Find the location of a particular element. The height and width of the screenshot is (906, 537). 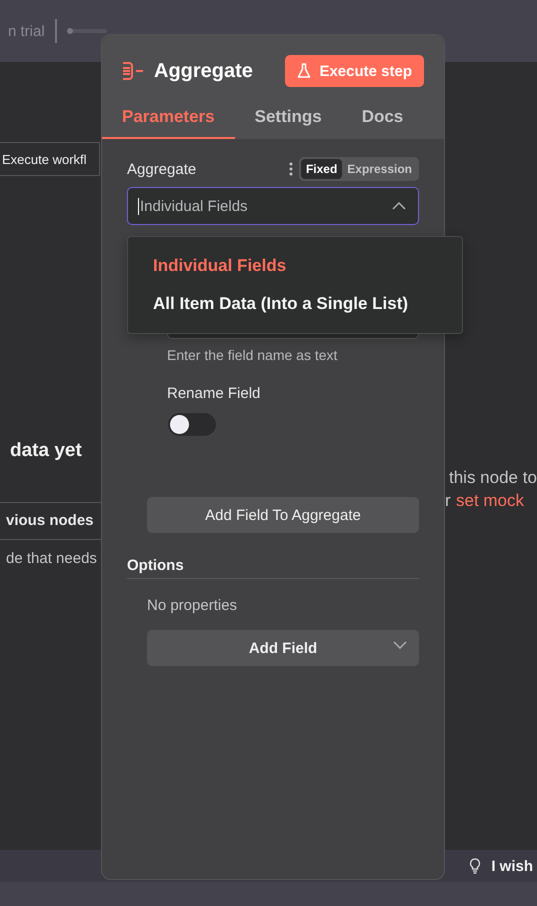

hint-text: r is located at coordinates (448, 500).